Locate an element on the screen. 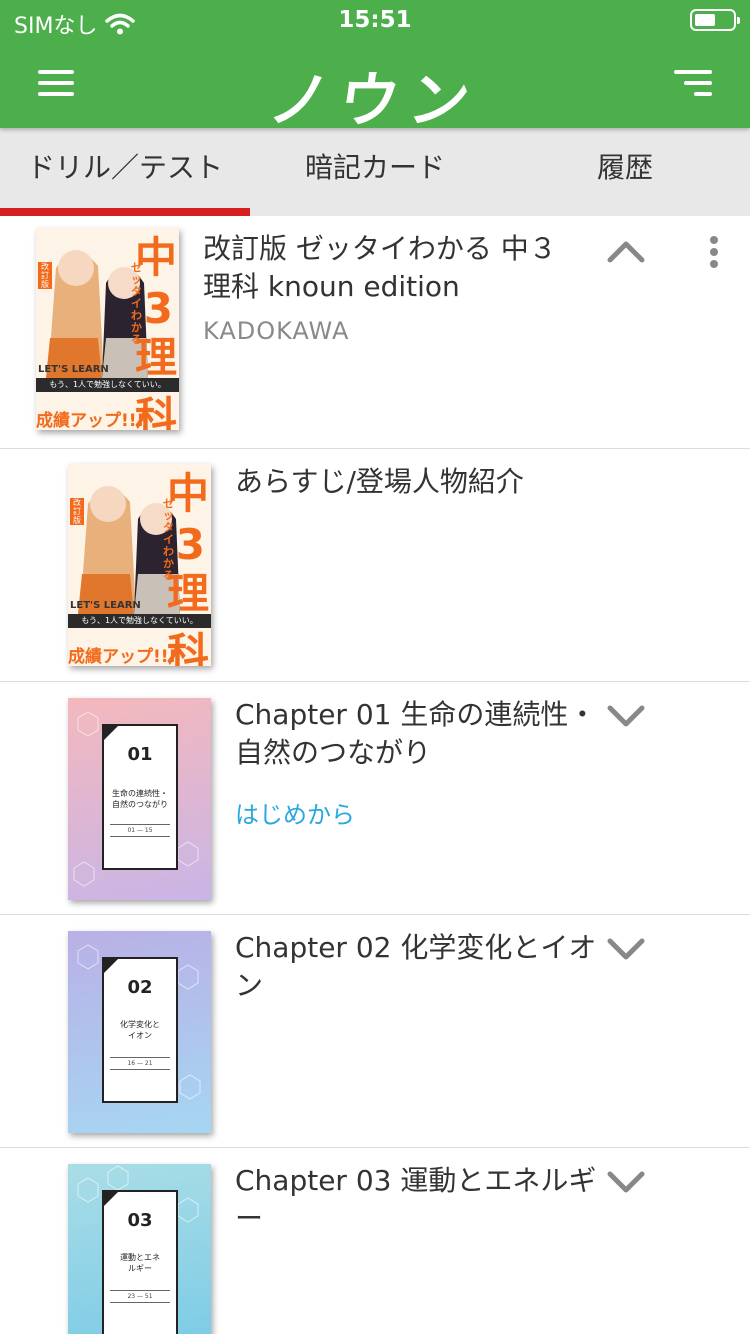 Image resolution: width=750 pixels, height=1334 pixels. tab-flashcards: 暗記カード is located at coordinates (375, 172).